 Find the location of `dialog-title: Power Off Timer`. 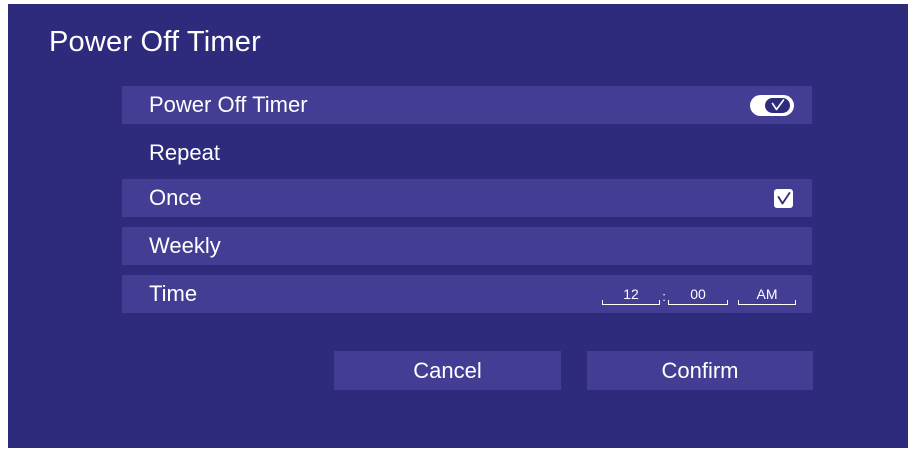

dialog-title: Power Off Timer is located at coordinates (155, 42).